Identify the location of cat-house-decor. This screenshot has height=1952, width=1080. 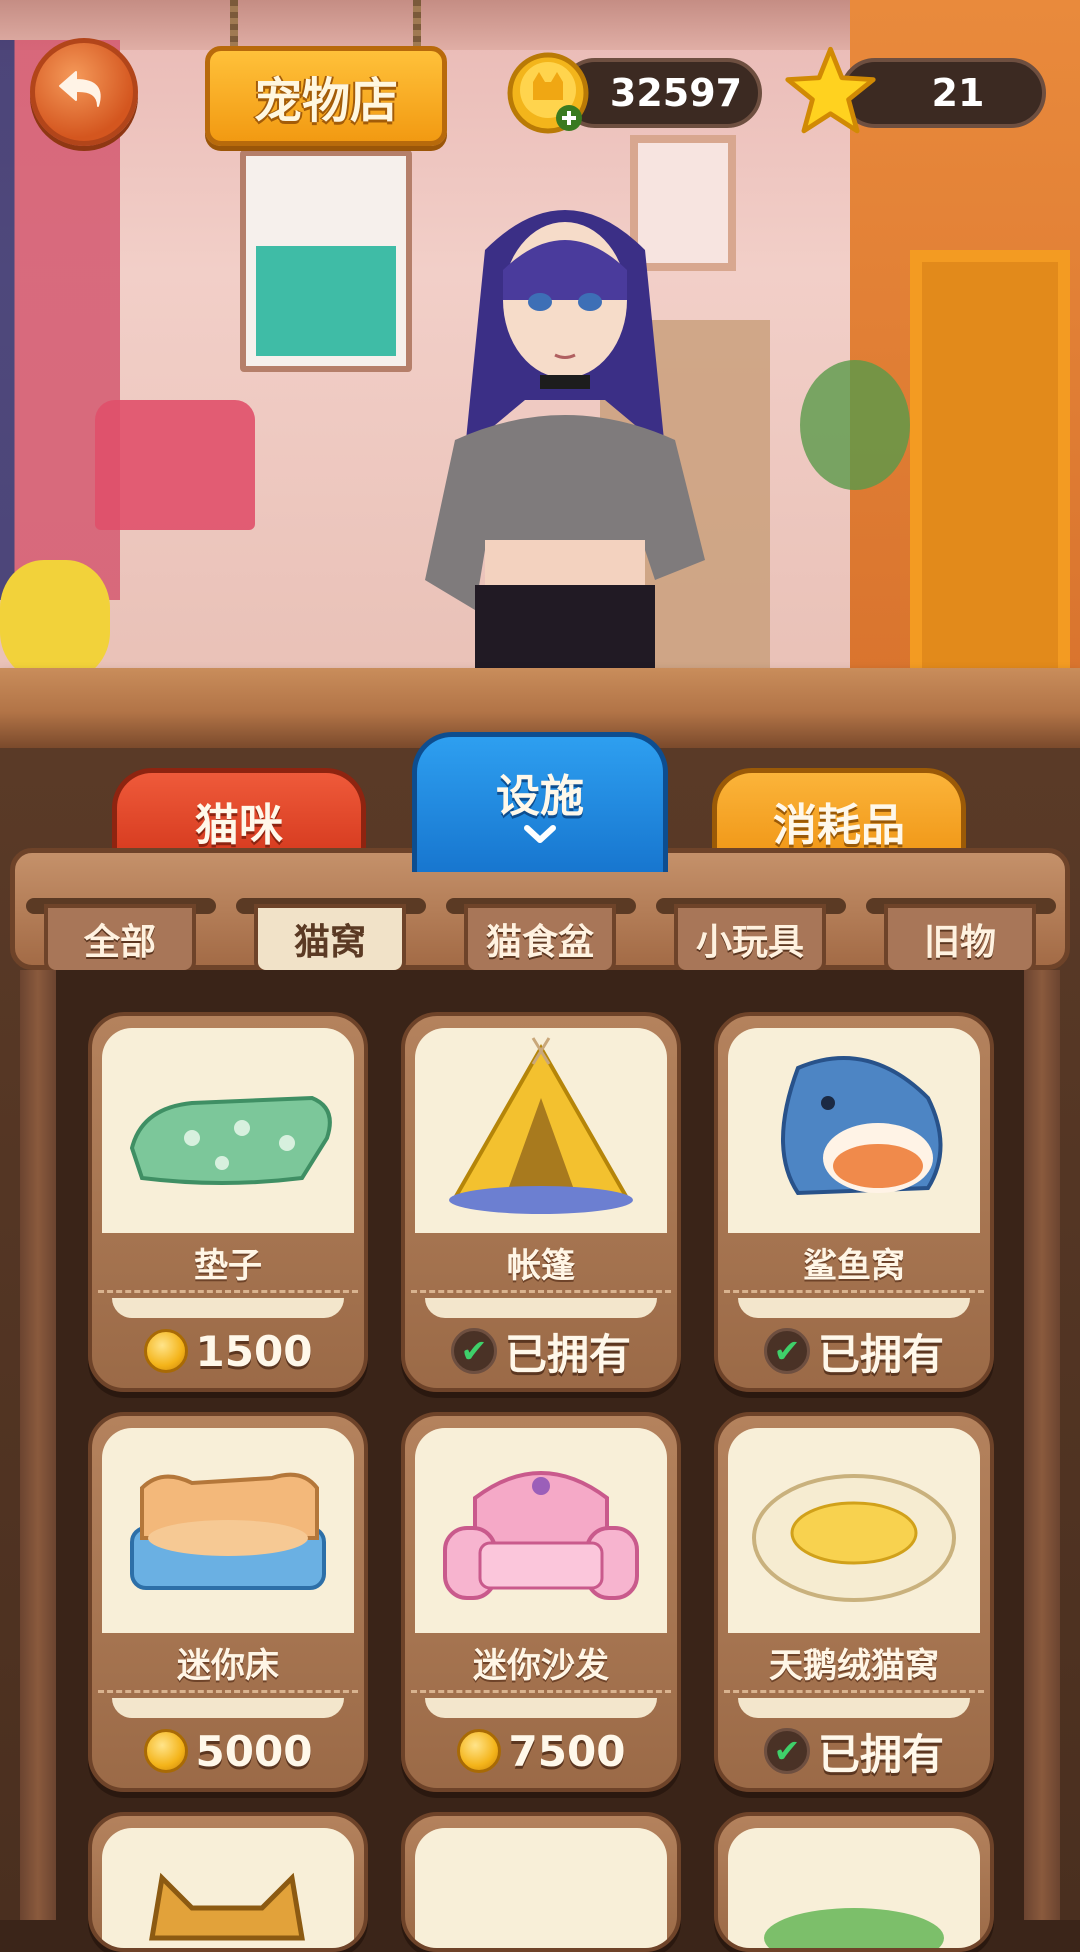
(175, 465).